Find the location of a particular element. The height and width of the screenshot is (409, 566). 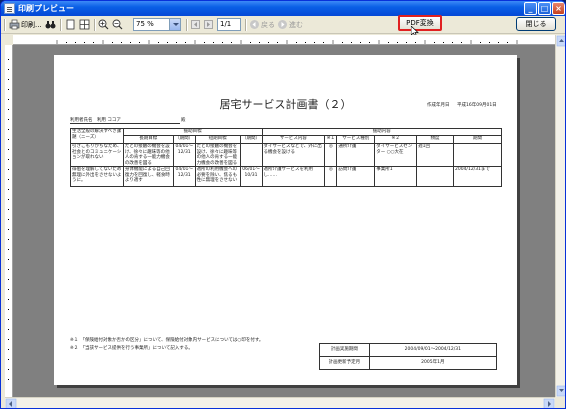

short-period-header: （期間） is located at coordinates (251, 139).